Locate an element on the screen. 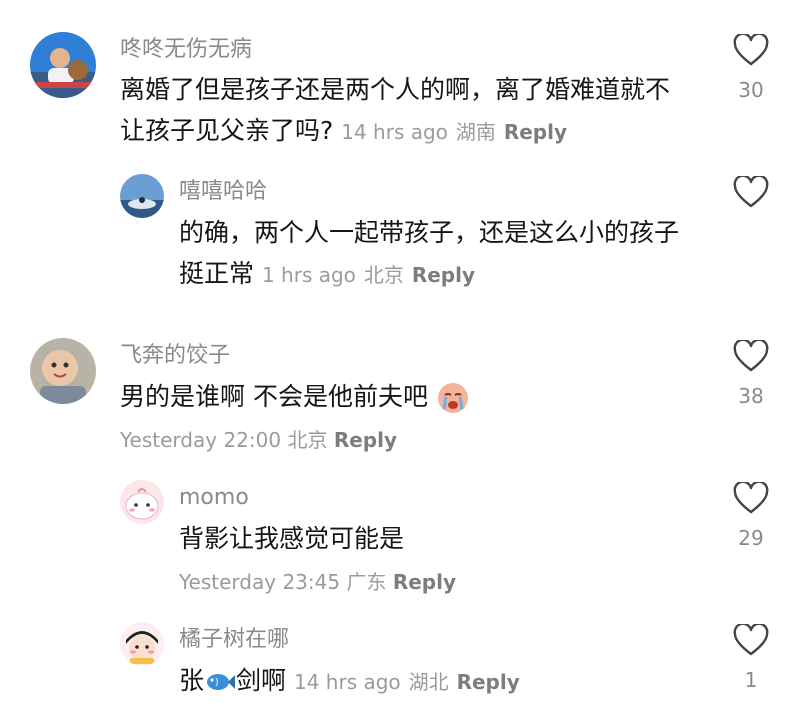 Image resolution: width=800 pixels, height=722 pixels. comment-meta: Yesterday 22:00 北京 Reply is located at coordinates (258, 440).